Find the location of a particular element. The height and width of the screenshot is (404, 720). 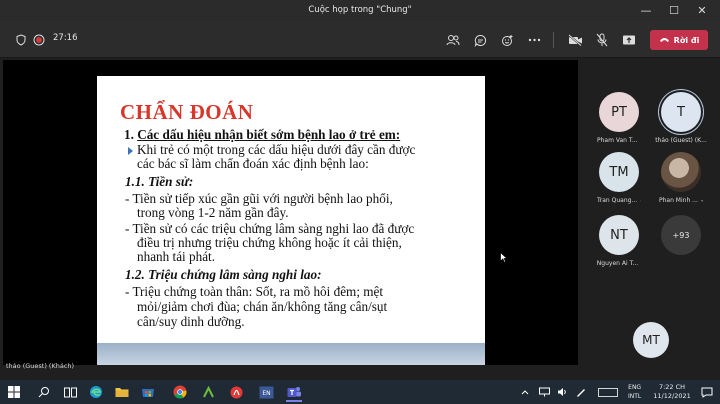

avatar: TM is located at coordinates (619, 172).